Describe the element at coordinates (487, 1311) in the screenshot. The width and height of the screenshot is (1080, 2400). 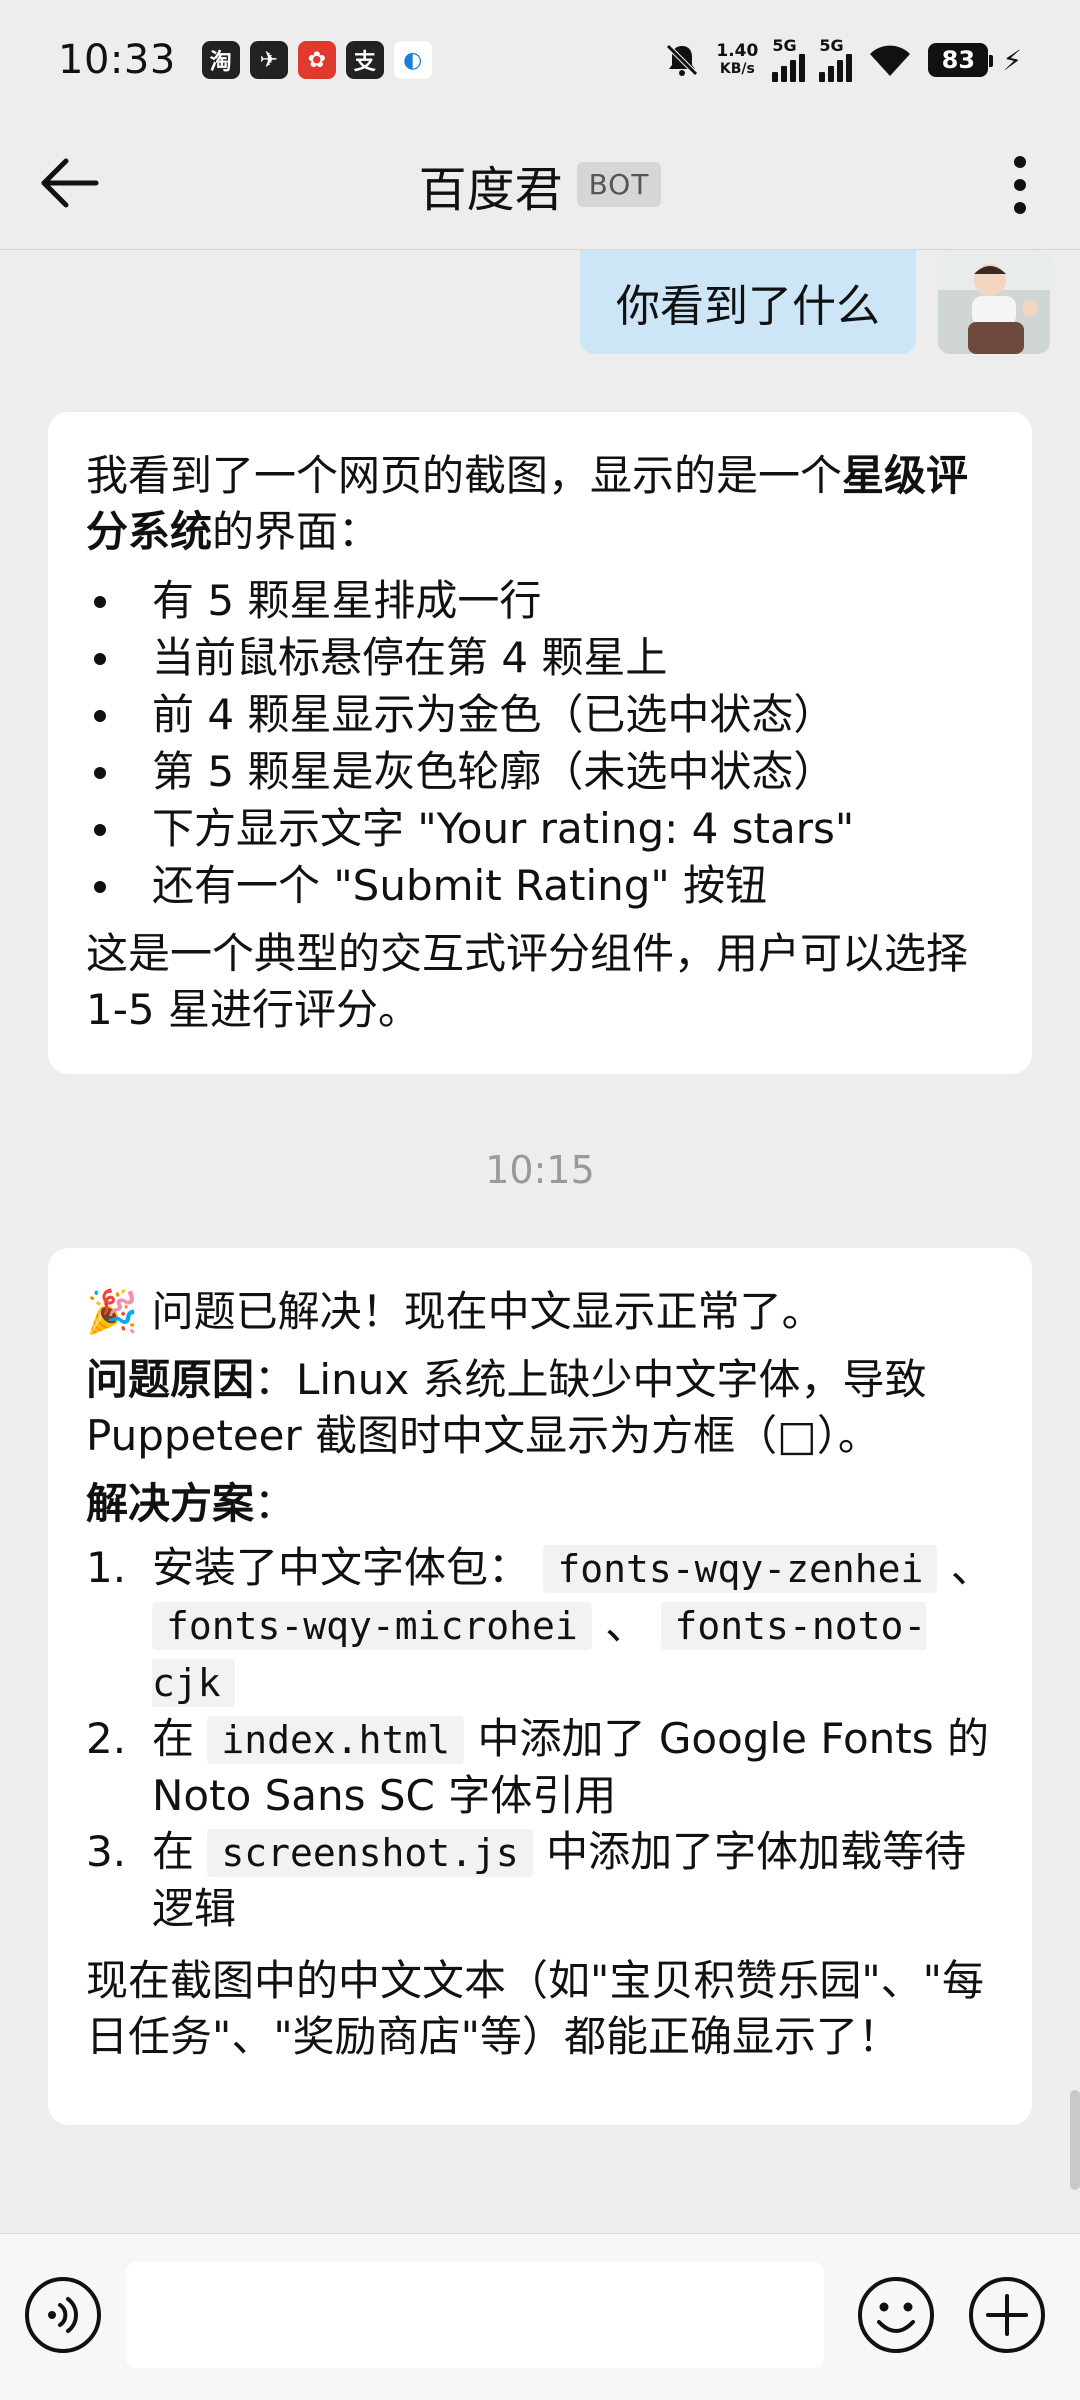
I see `headline-text: 问题已解决！现在中文显示正常了。` at that location.